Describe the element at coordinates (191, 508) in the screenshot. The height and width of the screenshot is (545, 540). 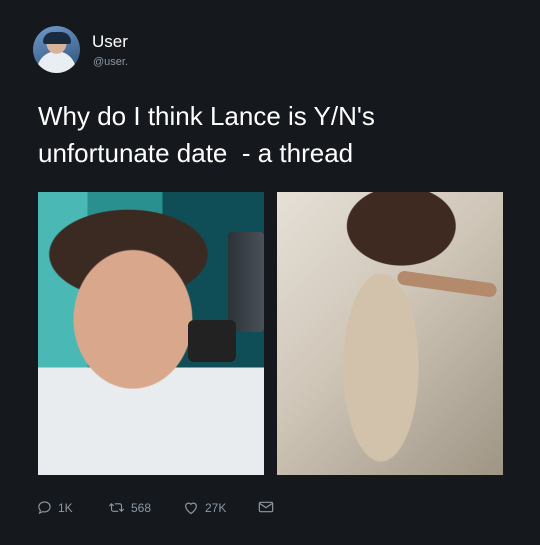
I see `heart-icon` at that location.